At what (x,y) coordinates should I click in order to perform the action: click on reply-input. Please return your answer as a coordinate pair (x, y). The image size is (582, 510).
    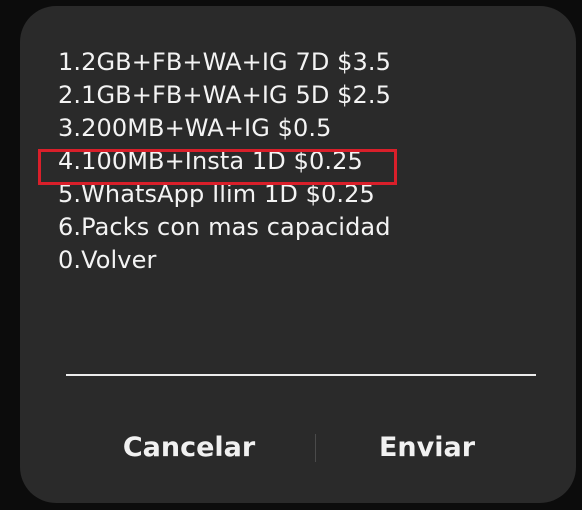
    Looking at the image, I should click on (301, 351).